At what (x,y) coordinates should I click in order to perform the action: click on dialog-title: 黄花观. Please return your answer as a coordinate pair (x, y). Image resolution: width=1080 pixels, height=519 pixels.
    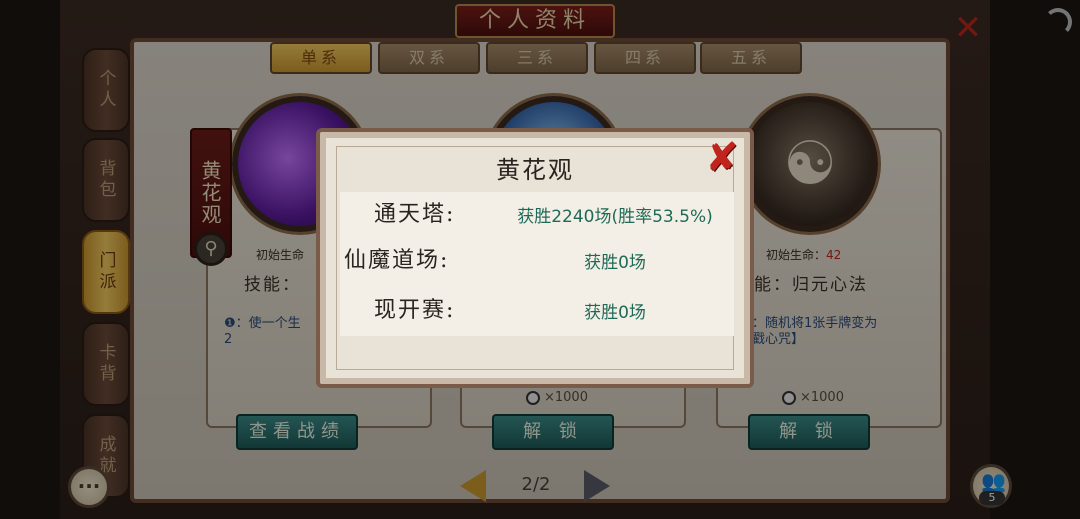
    Looking at the image, I should click on (535, 170).